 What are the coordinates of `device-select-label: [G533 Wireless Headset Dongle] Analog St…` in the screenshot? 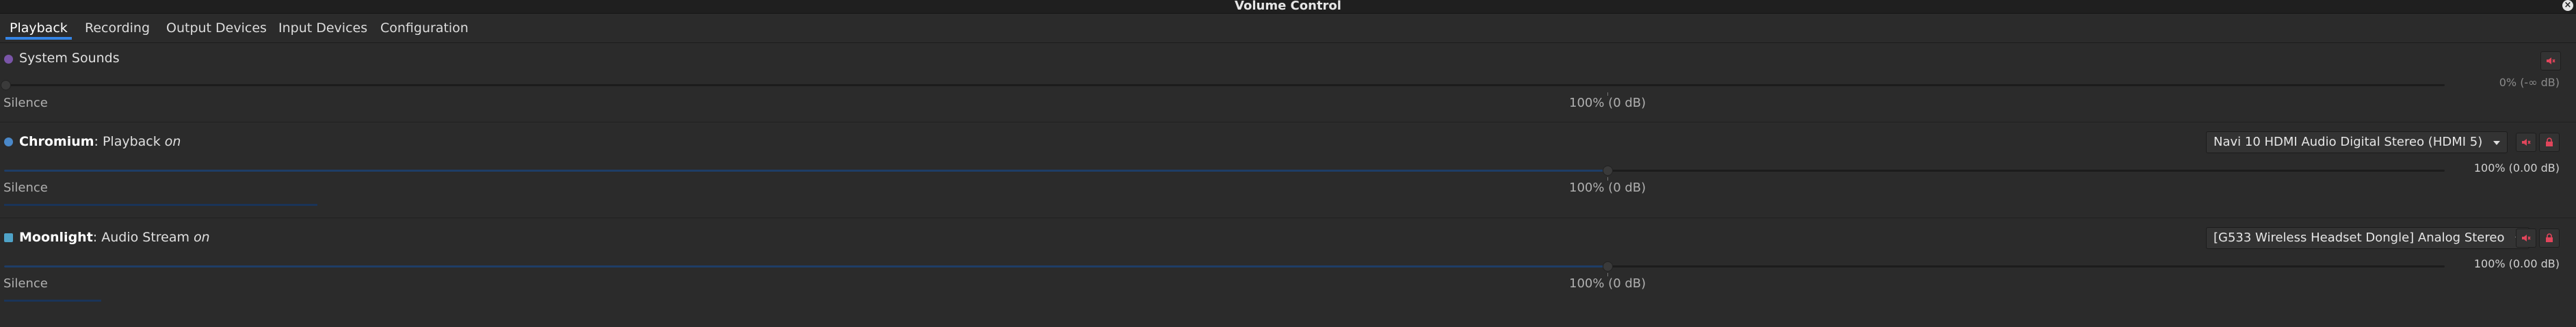 It's located at (2359, 238).